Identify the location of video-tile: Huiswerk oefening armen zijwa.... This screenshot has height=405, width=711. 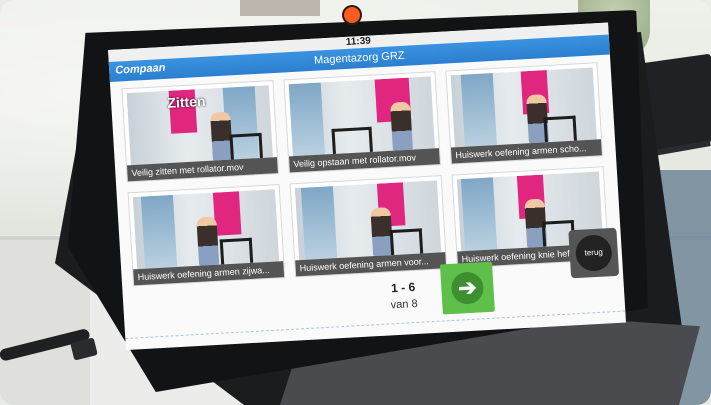
(206, 235).